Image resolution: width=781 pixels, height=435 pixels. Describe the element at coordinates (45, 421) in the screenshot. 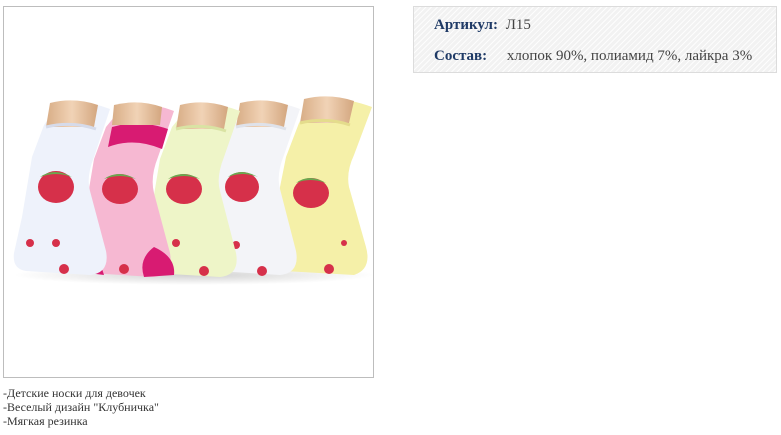

I see `description-line: -Мягкая резинка` at that location.